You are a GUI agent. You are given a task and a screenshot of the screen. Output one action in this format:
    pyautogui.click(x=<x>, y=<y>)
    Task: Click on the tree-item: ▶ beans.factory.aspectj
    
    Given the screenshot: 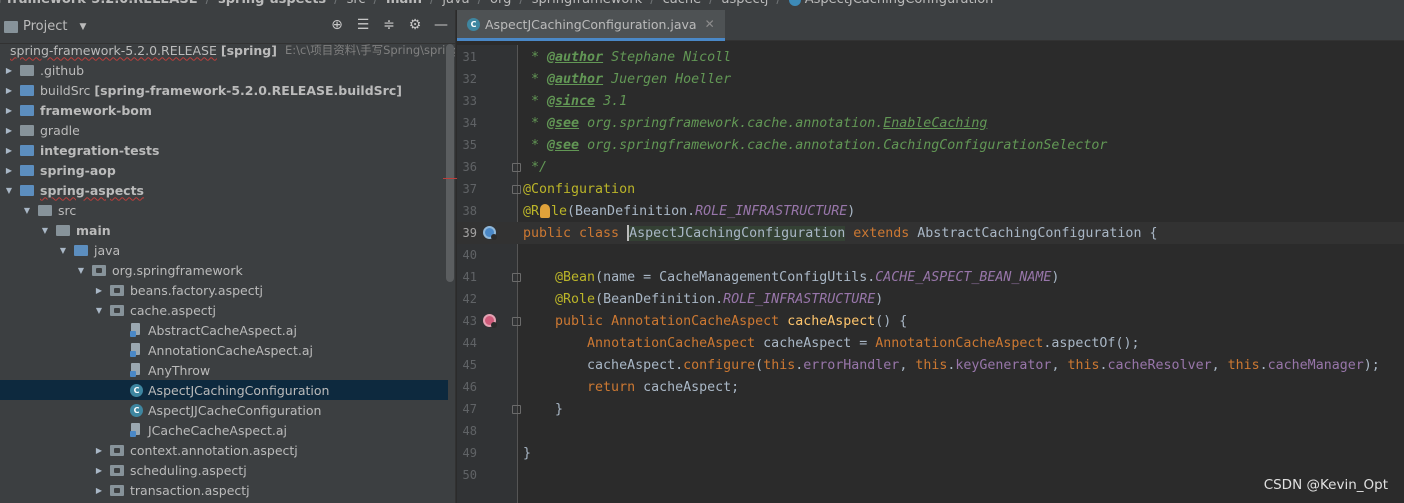 What is the action you would take?
    pyautogui.click(x=224, y=290)
    